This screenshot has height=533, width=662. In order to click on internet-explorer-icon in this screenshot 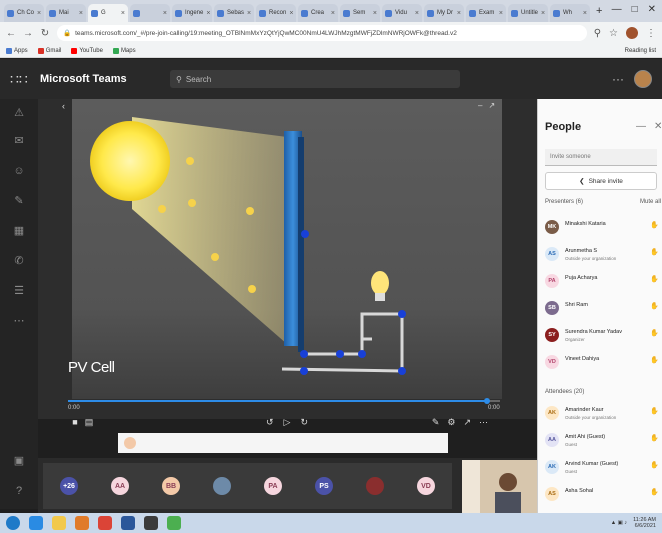, I will do `click(36, 523)`.